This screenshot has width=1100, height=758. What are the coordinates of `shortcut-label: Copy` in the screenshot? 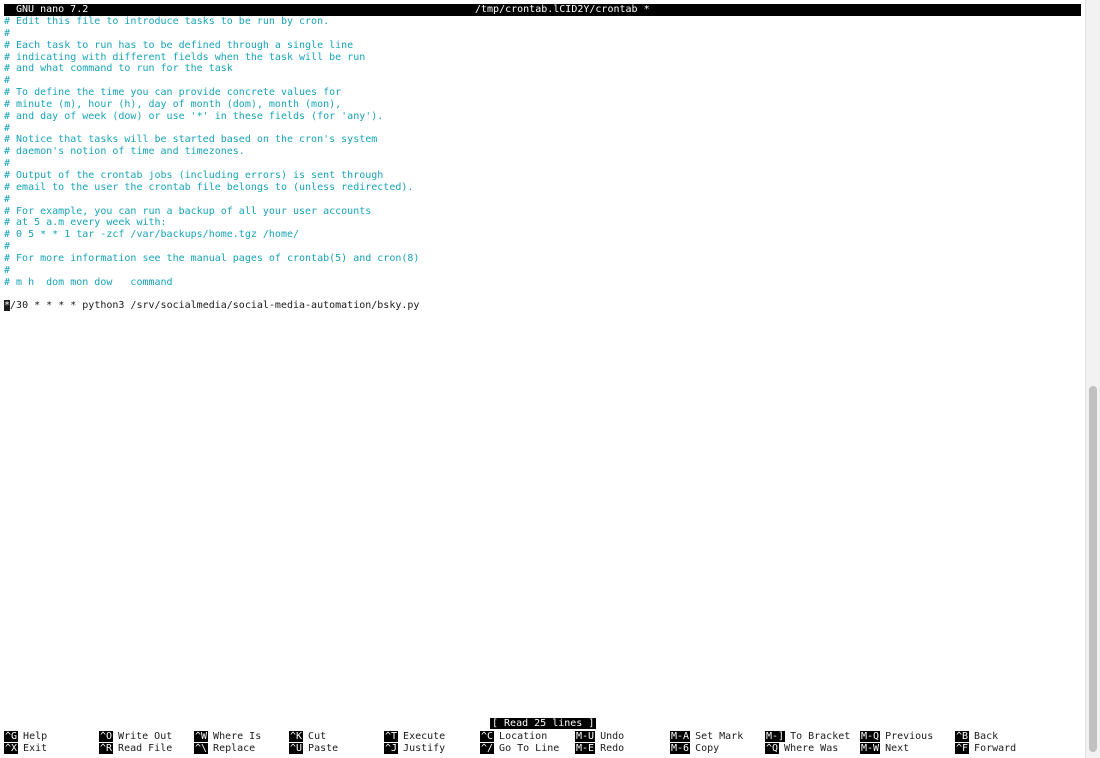 It's located at (707, 748).